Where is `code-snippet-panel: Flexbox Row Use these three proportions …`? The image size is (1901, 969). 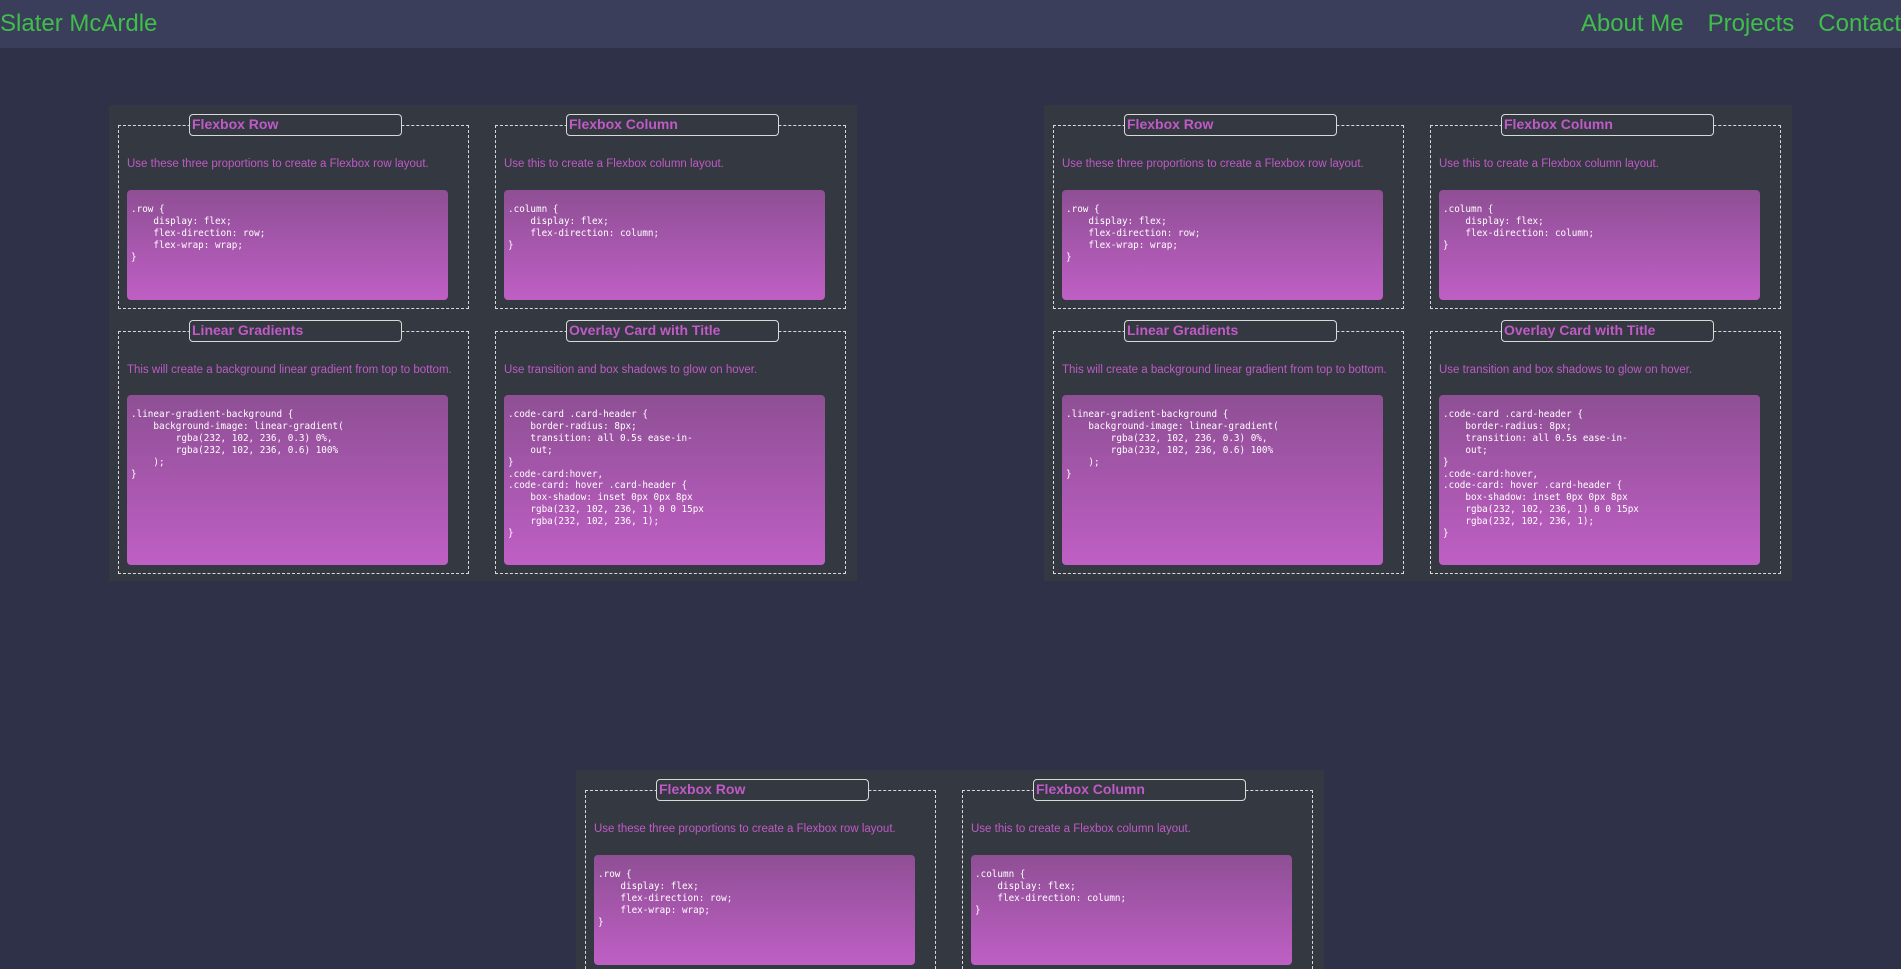
code-snippet-panel: Flexbox Row Use these three proportions … is located at coordinates (950, 869).